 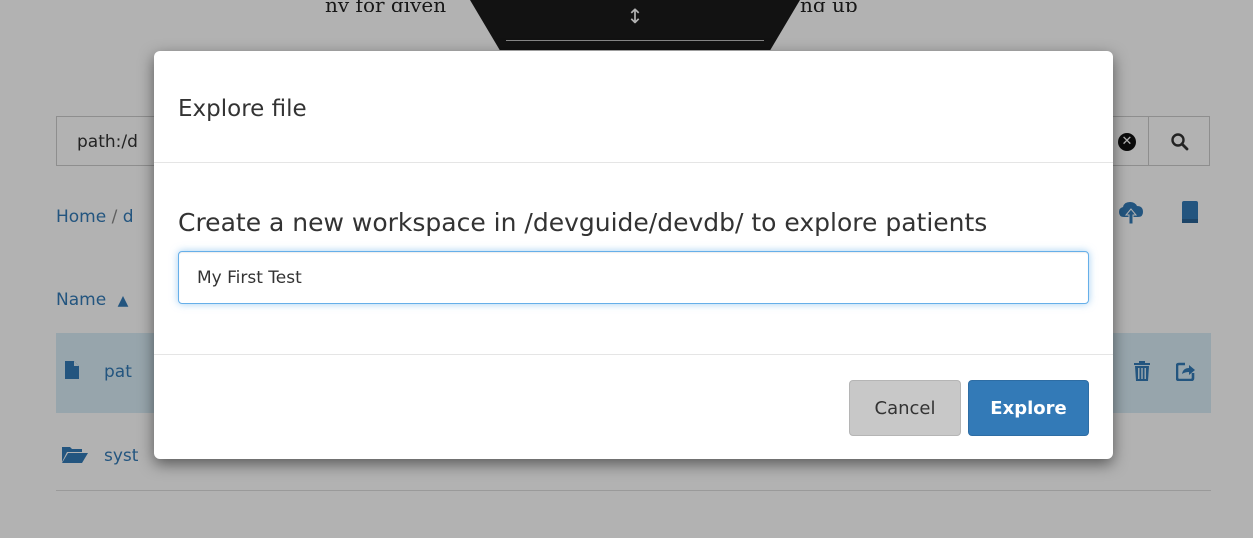 I want to click on modal-footer: Cancel Explore, so click(x=633, y=406).